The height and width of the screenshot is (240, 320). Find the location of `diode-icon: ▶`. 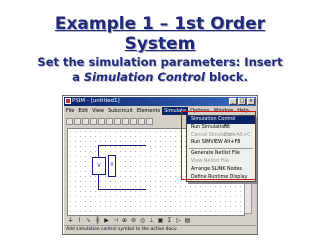

diode-icon: ▶ is located at coordinates (106, 220).